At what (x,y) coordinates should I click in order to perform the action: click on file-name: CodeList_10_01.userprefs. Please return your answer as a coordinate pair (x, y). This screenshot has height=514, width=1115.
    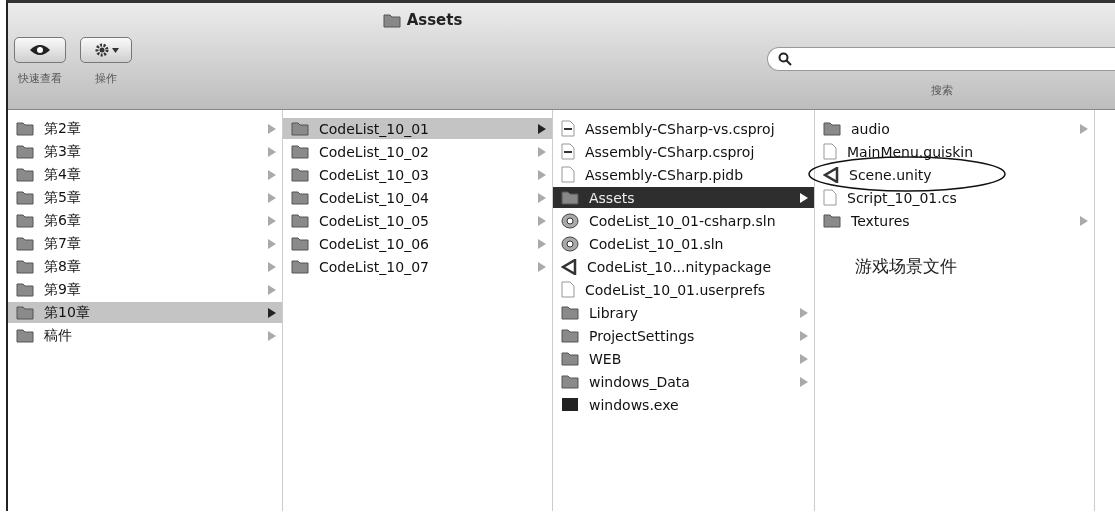
    Looking at the image, I should click on (676, 289).